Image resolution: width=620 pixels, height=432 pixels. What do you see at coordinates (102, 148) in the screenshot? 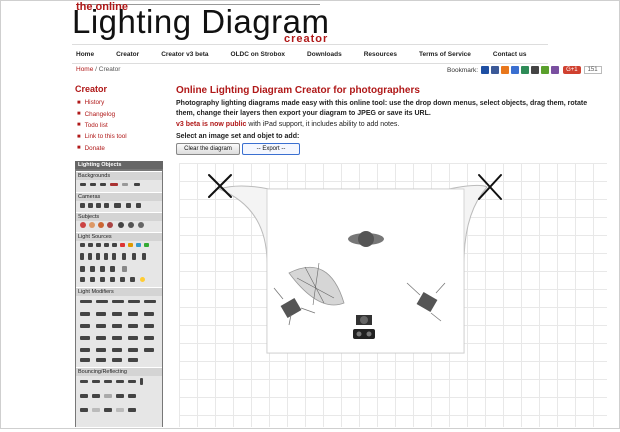
I see `sidebar-link-donate: ■ Donate` at bounding box center [102, 148].